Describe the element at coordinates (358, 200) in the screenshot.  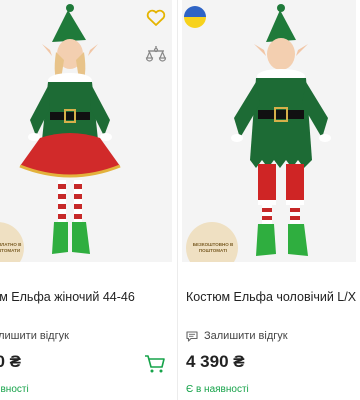
I see `next-card-edge` at that location.